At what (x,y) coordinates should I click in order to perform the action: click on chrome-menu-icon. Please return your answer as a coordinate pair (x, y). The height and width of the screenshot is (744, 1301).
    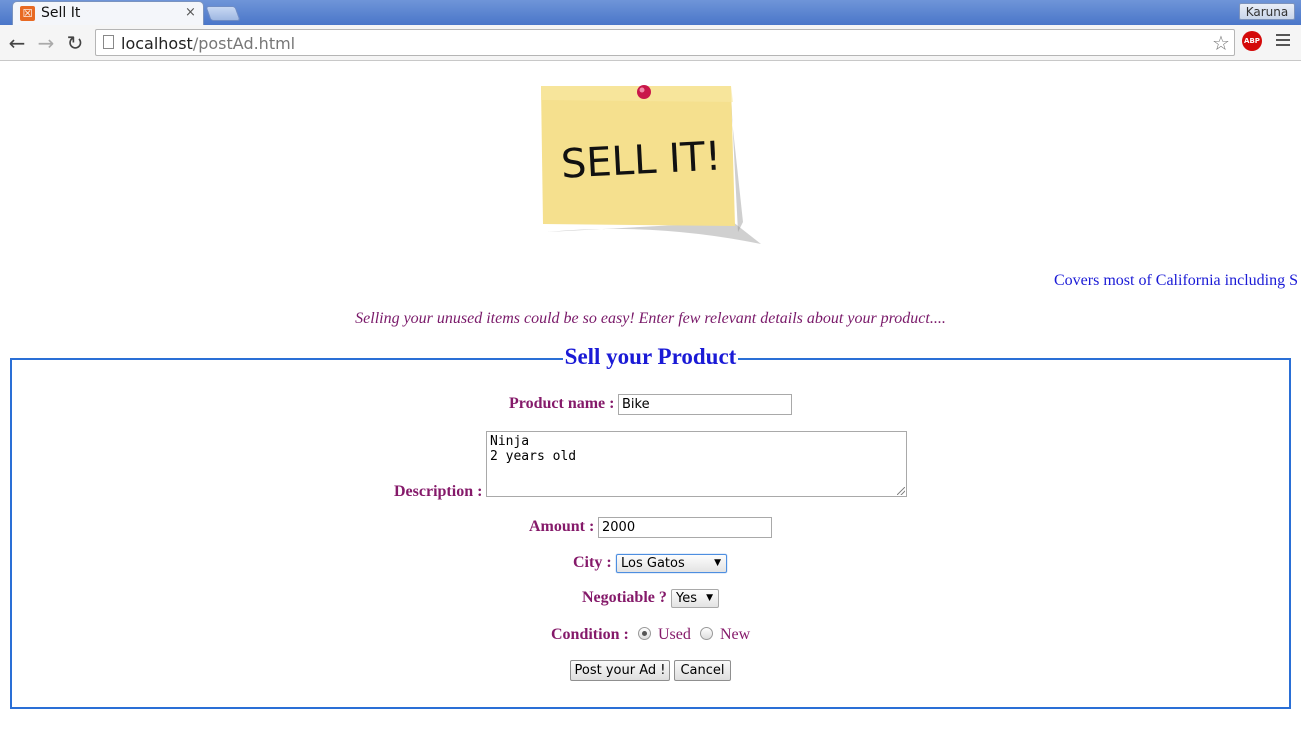
    Looking at the image, I should click on (1283, 41).